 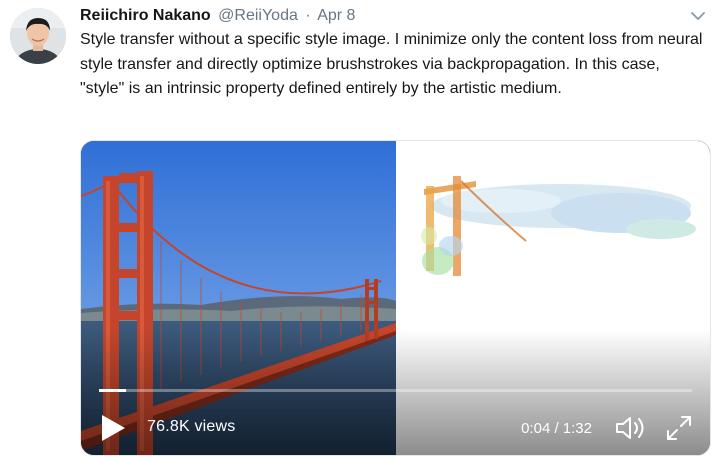 I want to click on video-time: 0:04 / 1:32, so click(x=556, y=428).